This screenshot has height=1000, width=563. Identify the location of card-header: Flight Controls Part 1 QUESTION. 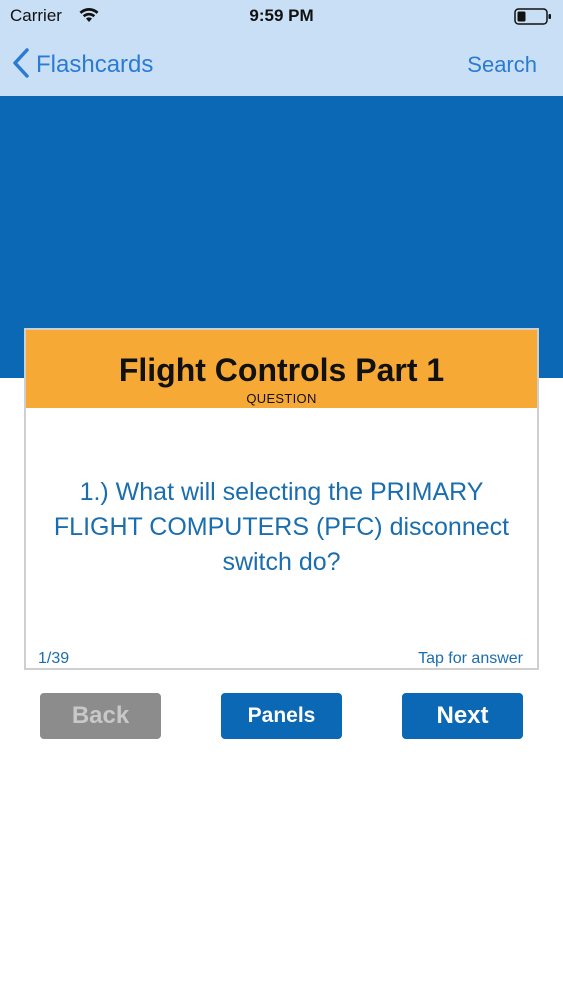
(281, 369).